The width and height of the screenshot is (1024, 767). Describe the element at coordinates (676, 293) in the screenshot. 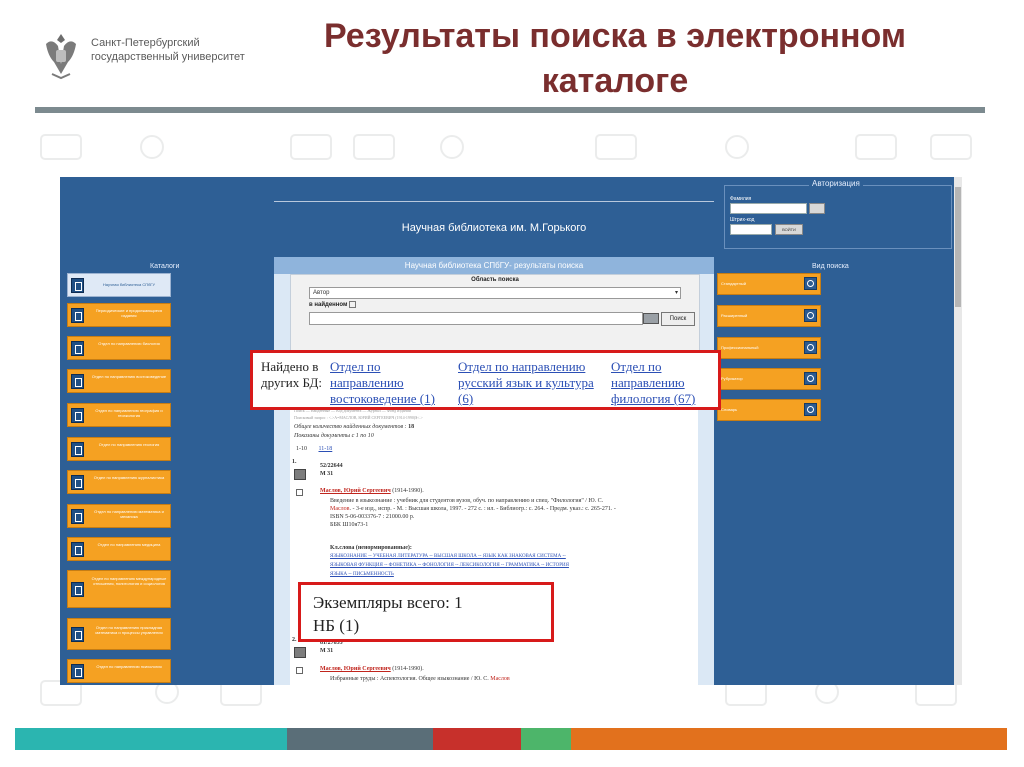

I see `chevron-down-icon: ▾` at that location.